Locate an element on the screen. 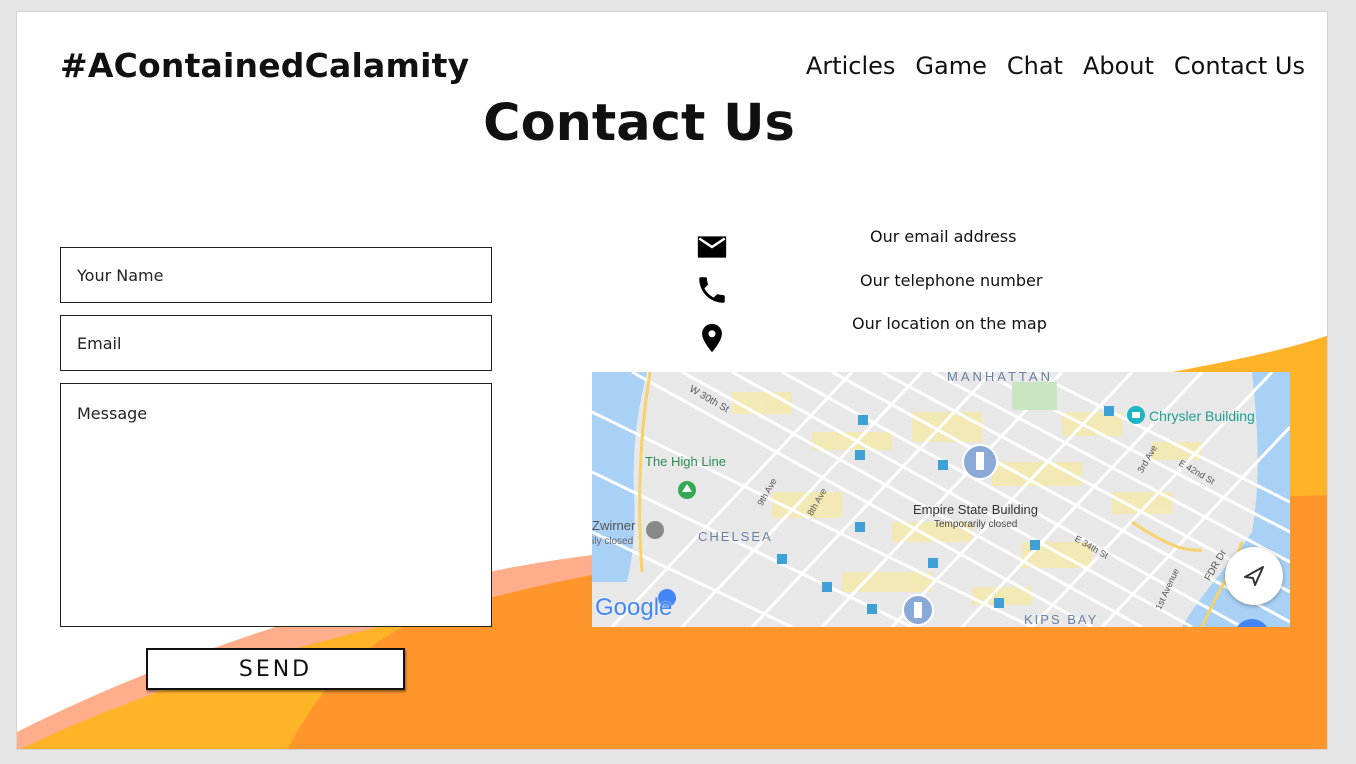 The image size is (1356, 764). map-locate-button is located at coordinates (1254, 576).